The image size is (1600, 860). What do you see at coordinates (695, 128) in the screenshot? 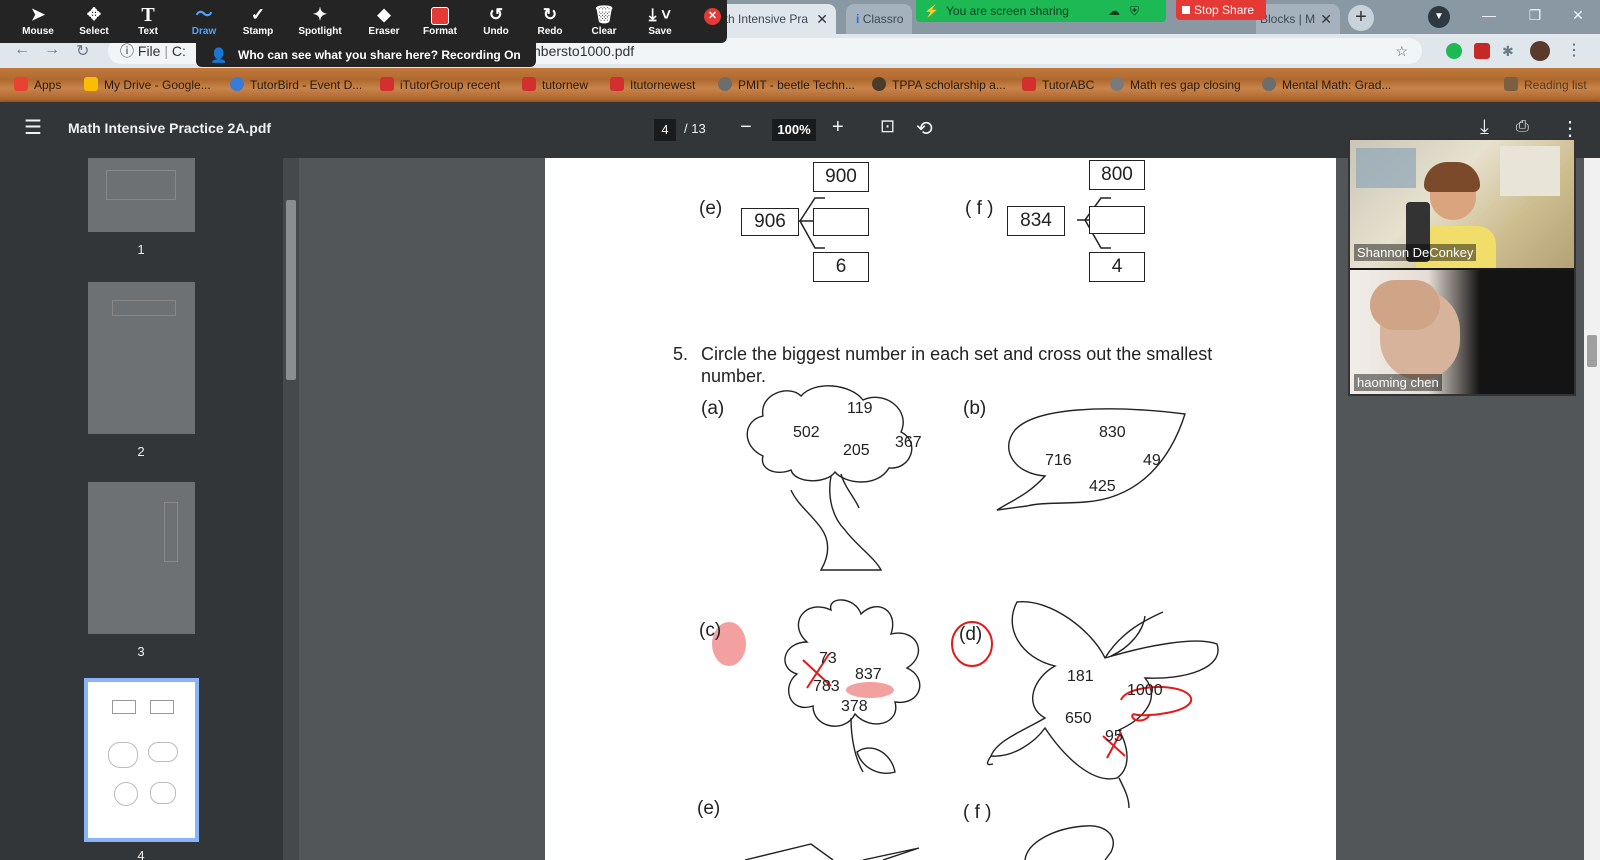
I see `page-total: / 13` at bounding box center [695, 128].